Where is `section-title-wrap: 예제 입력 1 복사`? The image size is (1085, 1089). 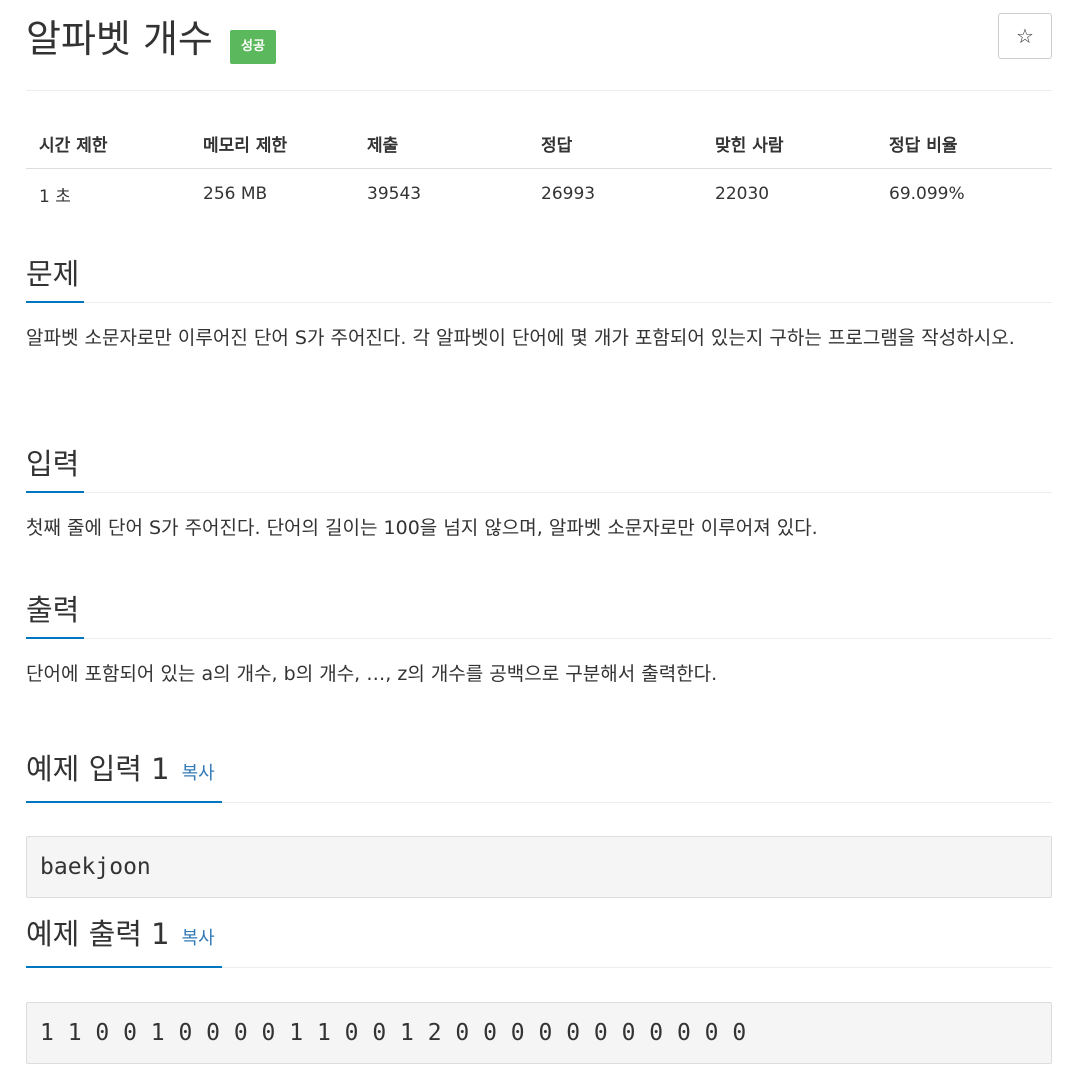 section-title-wrap: 예제 입력 1 복사 is located at coordinates (120, 771).